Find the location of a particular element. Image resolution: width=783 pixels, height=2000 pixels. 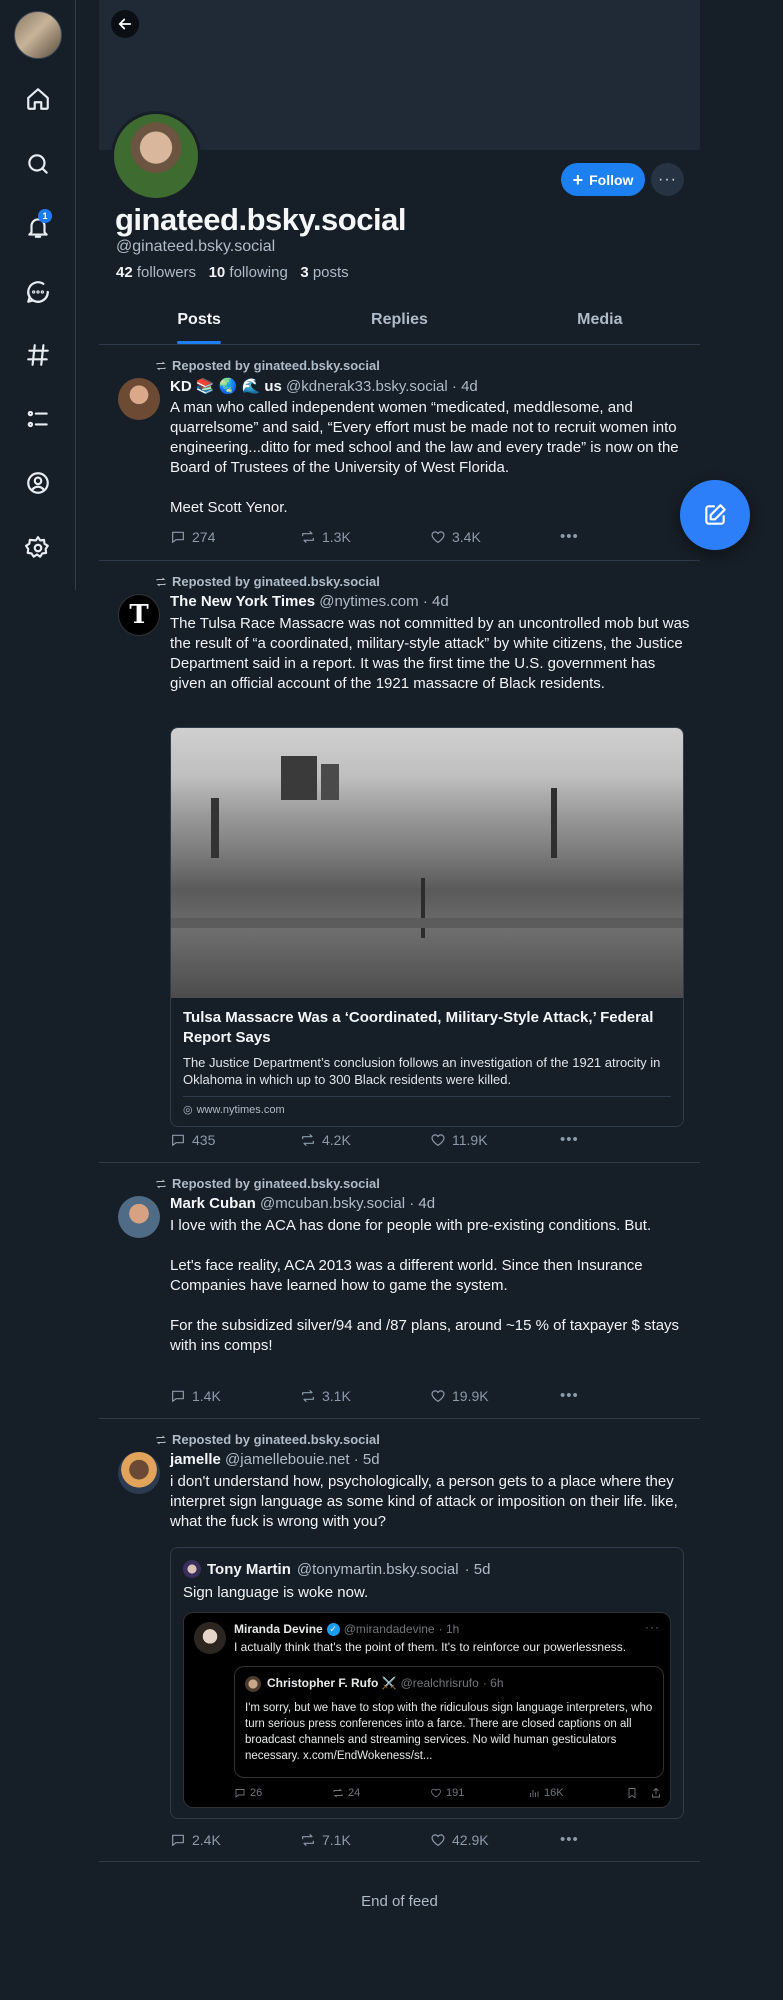

left-nav-rail: 1 is located at coordinates (38, 295).